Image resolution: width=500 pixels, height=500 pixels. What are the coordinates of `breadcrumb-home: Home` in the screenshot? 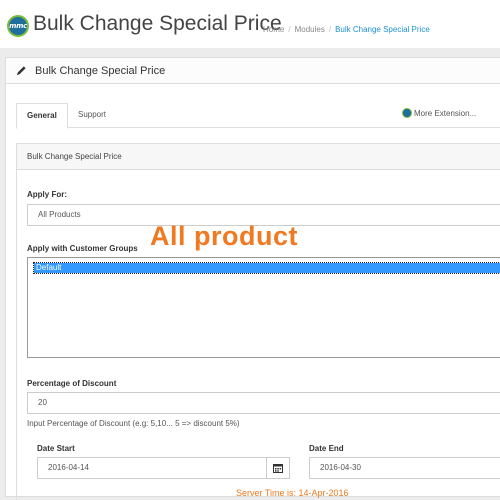 It's located at (273, 29).